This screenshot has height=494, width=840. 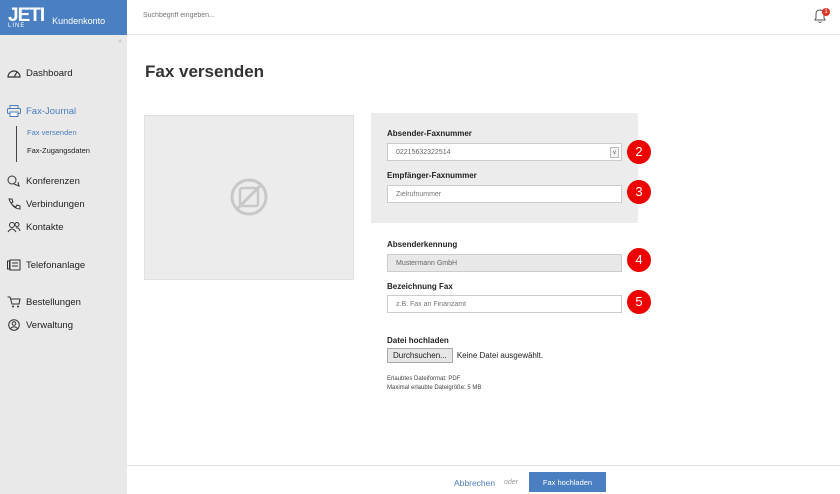 I want to click on sidebar-item-kontakte: Kontakte, so click(x=35, y=227).